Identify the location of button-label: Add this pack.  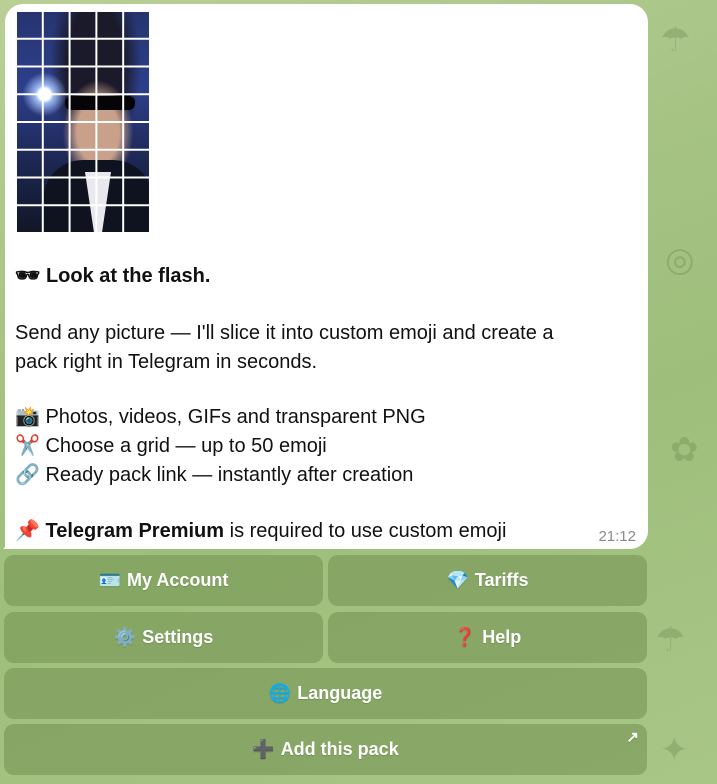
(339, 749).